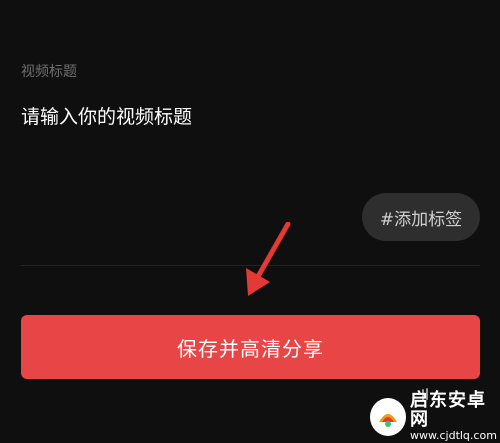 This screenshot has width=500, height=443. Describe the element at coordinates (250, 347) in the screenshot. I see `save-and-share-hd-button: 保存并高清分享` at that location.